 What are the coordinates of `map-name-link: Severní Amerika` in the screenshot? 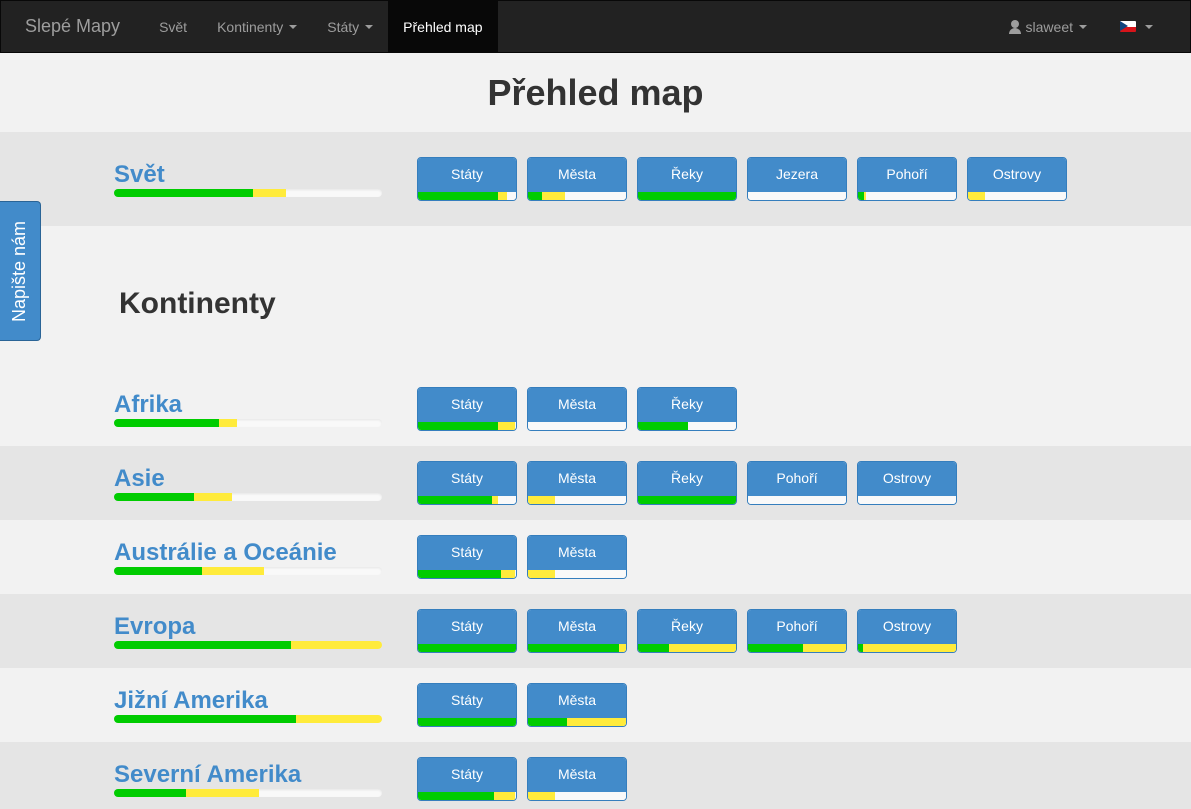 It's located at (265, 774).